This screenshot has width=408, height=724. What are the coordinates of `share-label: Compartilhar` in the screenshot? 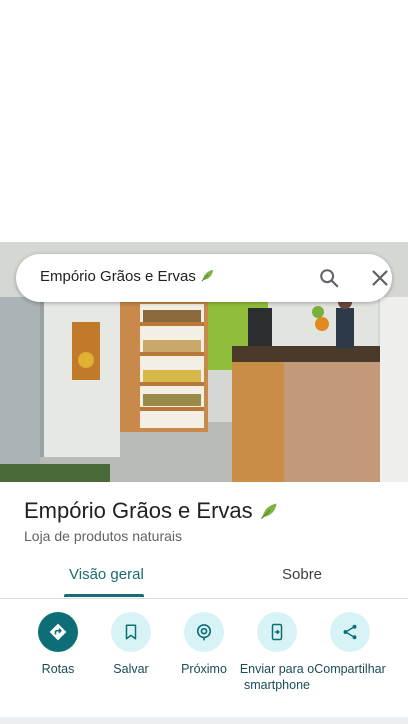 It's located at (350, 669).